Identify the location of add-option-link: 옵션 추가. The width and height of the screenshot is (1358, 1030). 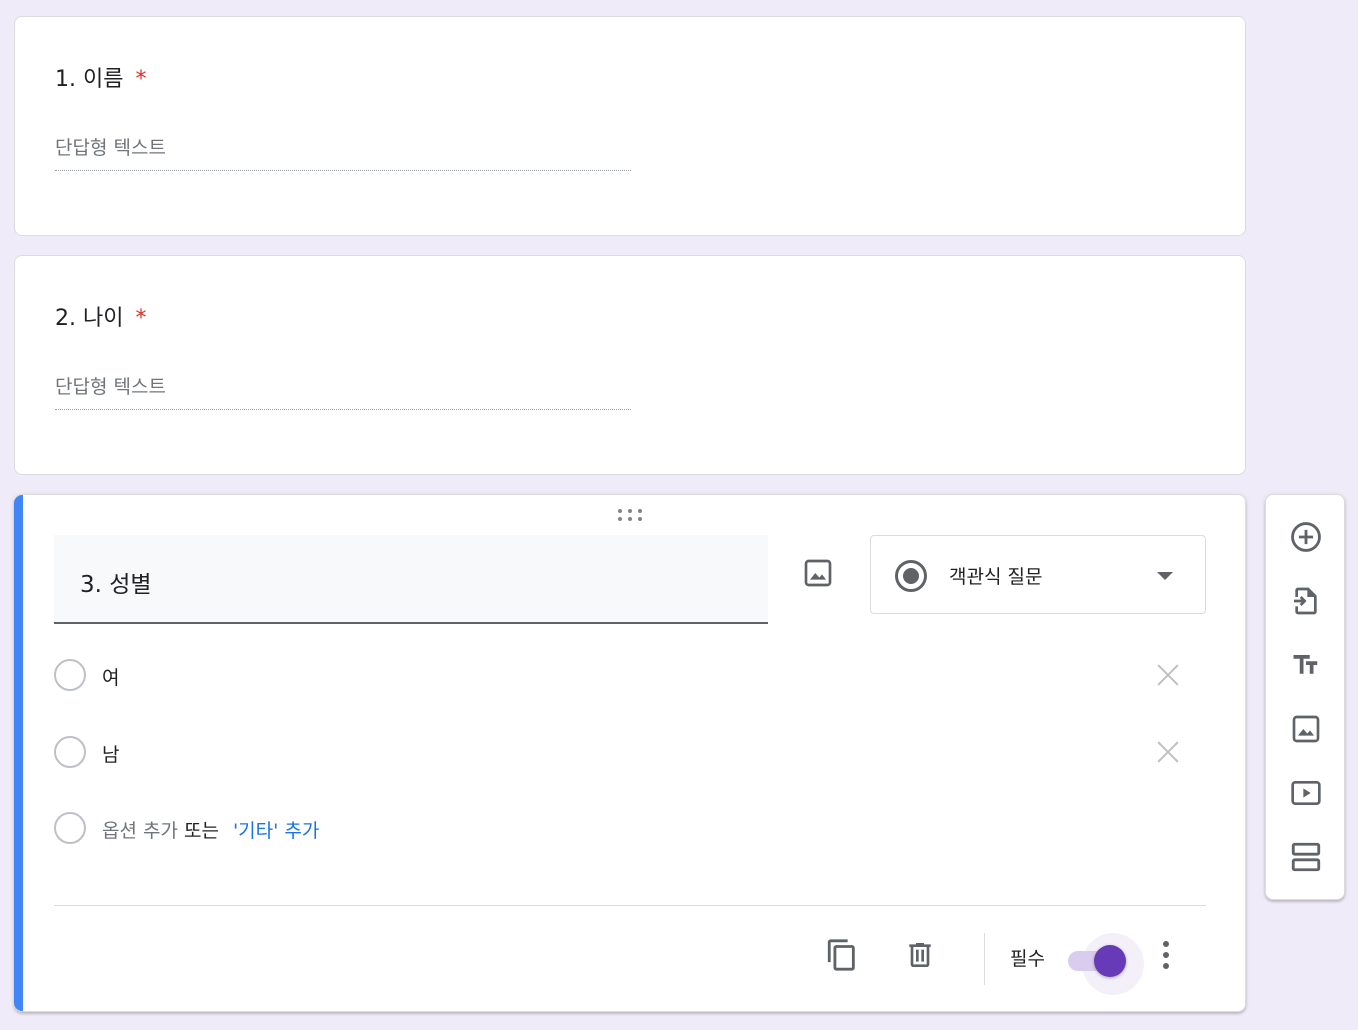
(140, 831).